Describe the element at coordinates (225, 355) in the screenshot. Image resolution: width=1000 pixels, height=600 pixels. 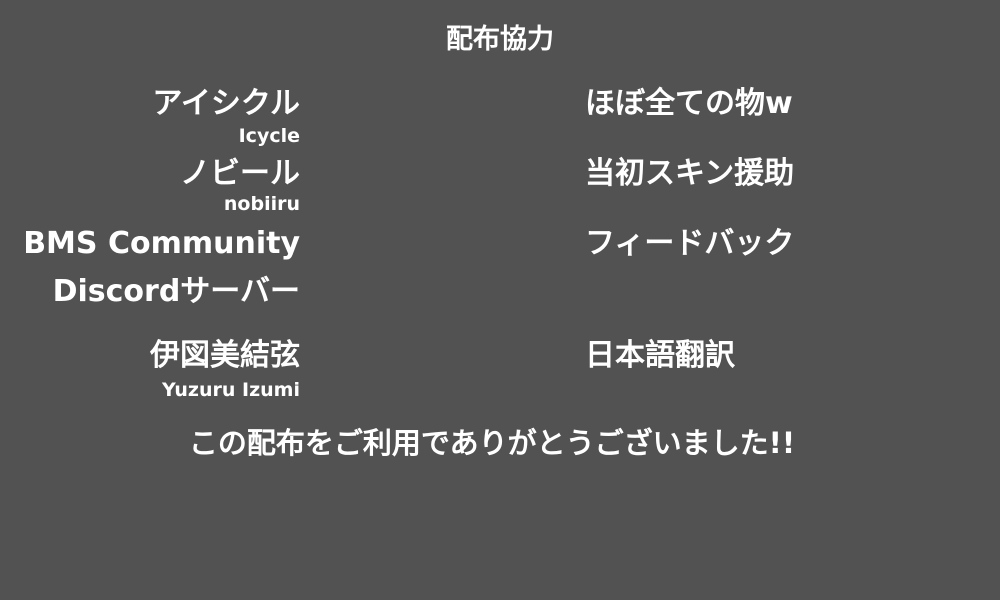
I see `credit-name-yuzuru-izumi: 伊図美結弦` at that location.